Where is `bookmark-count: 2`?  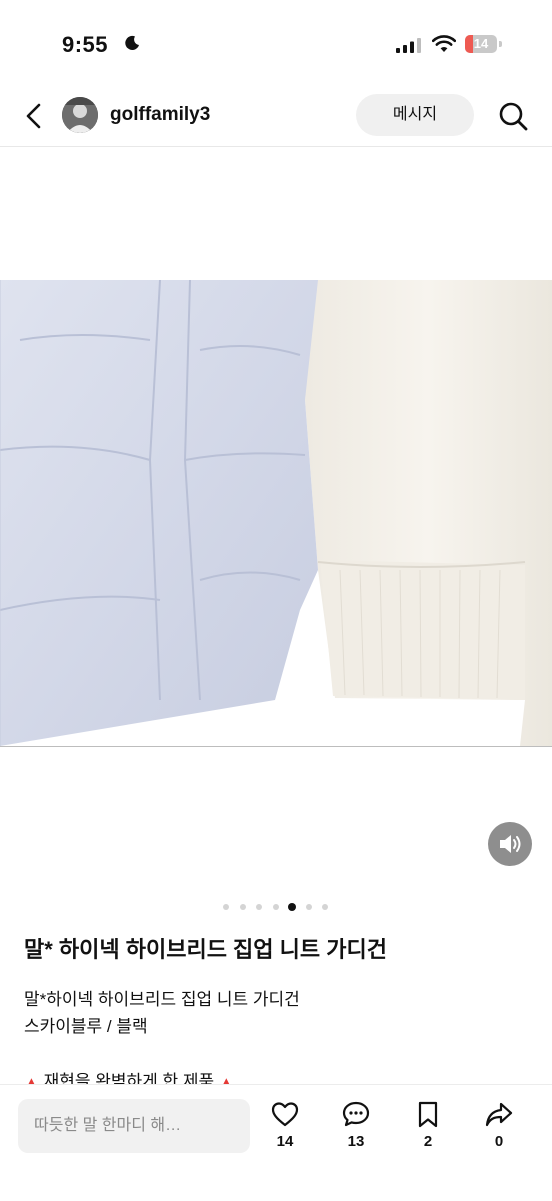
bookmark-count: 2 is located at coordinates (428, 1141).